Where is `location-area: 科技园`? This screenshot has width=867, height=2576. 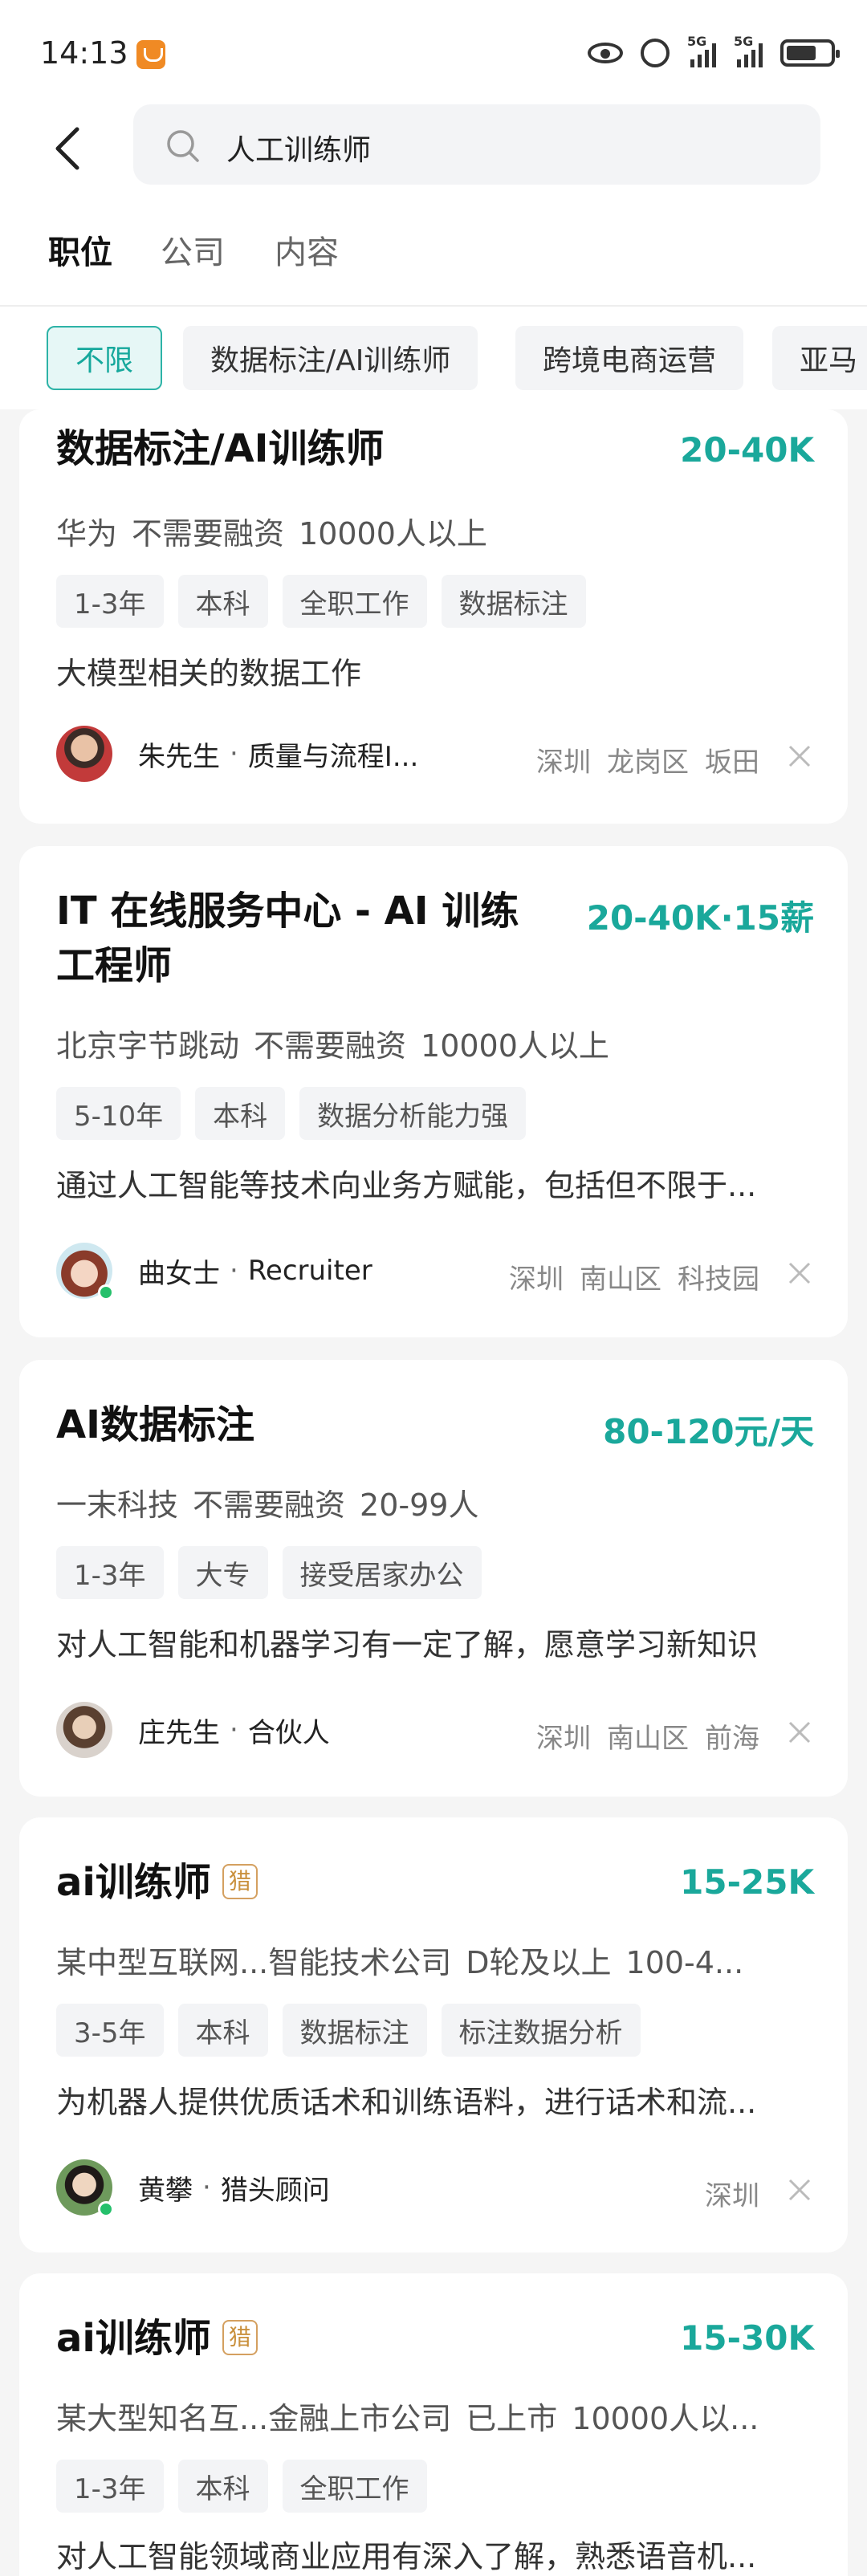
location-area: 科技园 is located at coordinates (719, 1280).